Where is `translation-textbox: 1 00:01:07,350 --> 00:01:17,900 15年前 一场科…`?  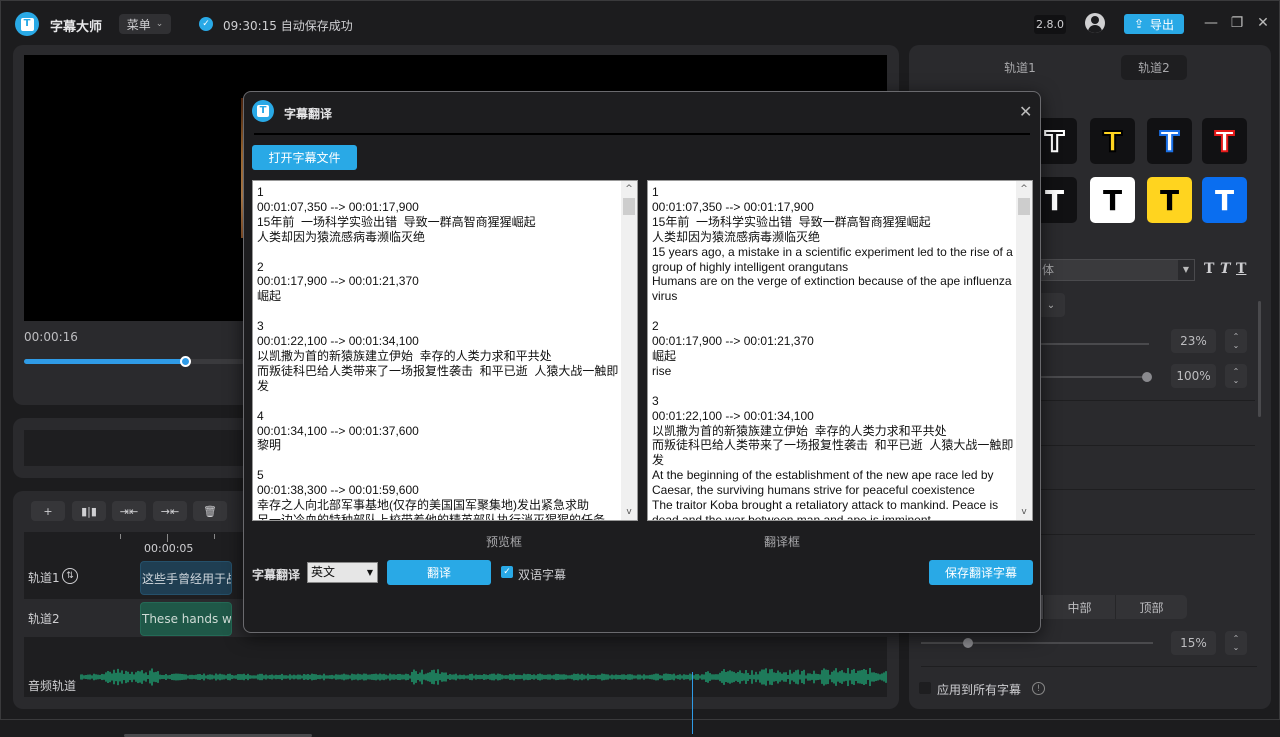 translation-textbox: 1 00:01:07,350 --> 00:01:17,900 15年前 一场科… is located at coordinates (840, 350).